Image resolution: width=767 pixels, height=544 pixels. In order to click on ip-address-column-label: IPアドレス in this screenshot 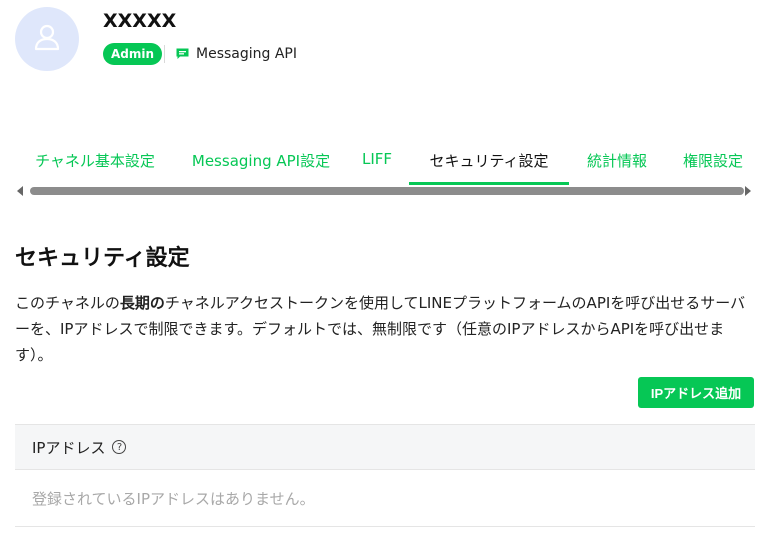, I will do `click(69, 447)`.